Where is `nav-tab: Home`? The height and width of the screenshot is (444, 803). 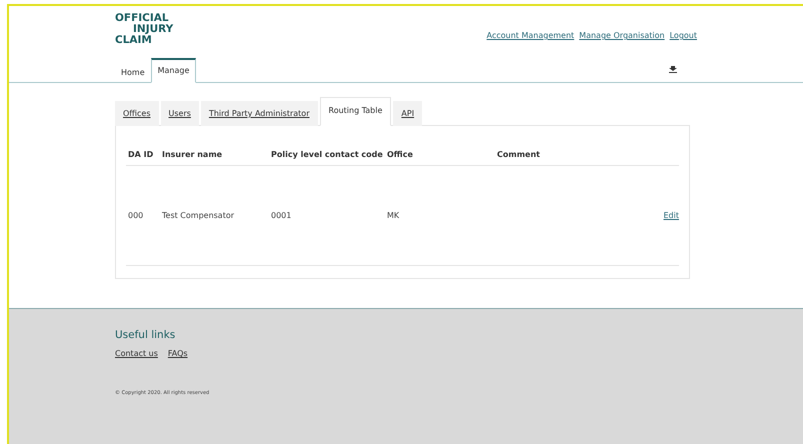
nav-tab: Home is located at coordinates (133, 72).